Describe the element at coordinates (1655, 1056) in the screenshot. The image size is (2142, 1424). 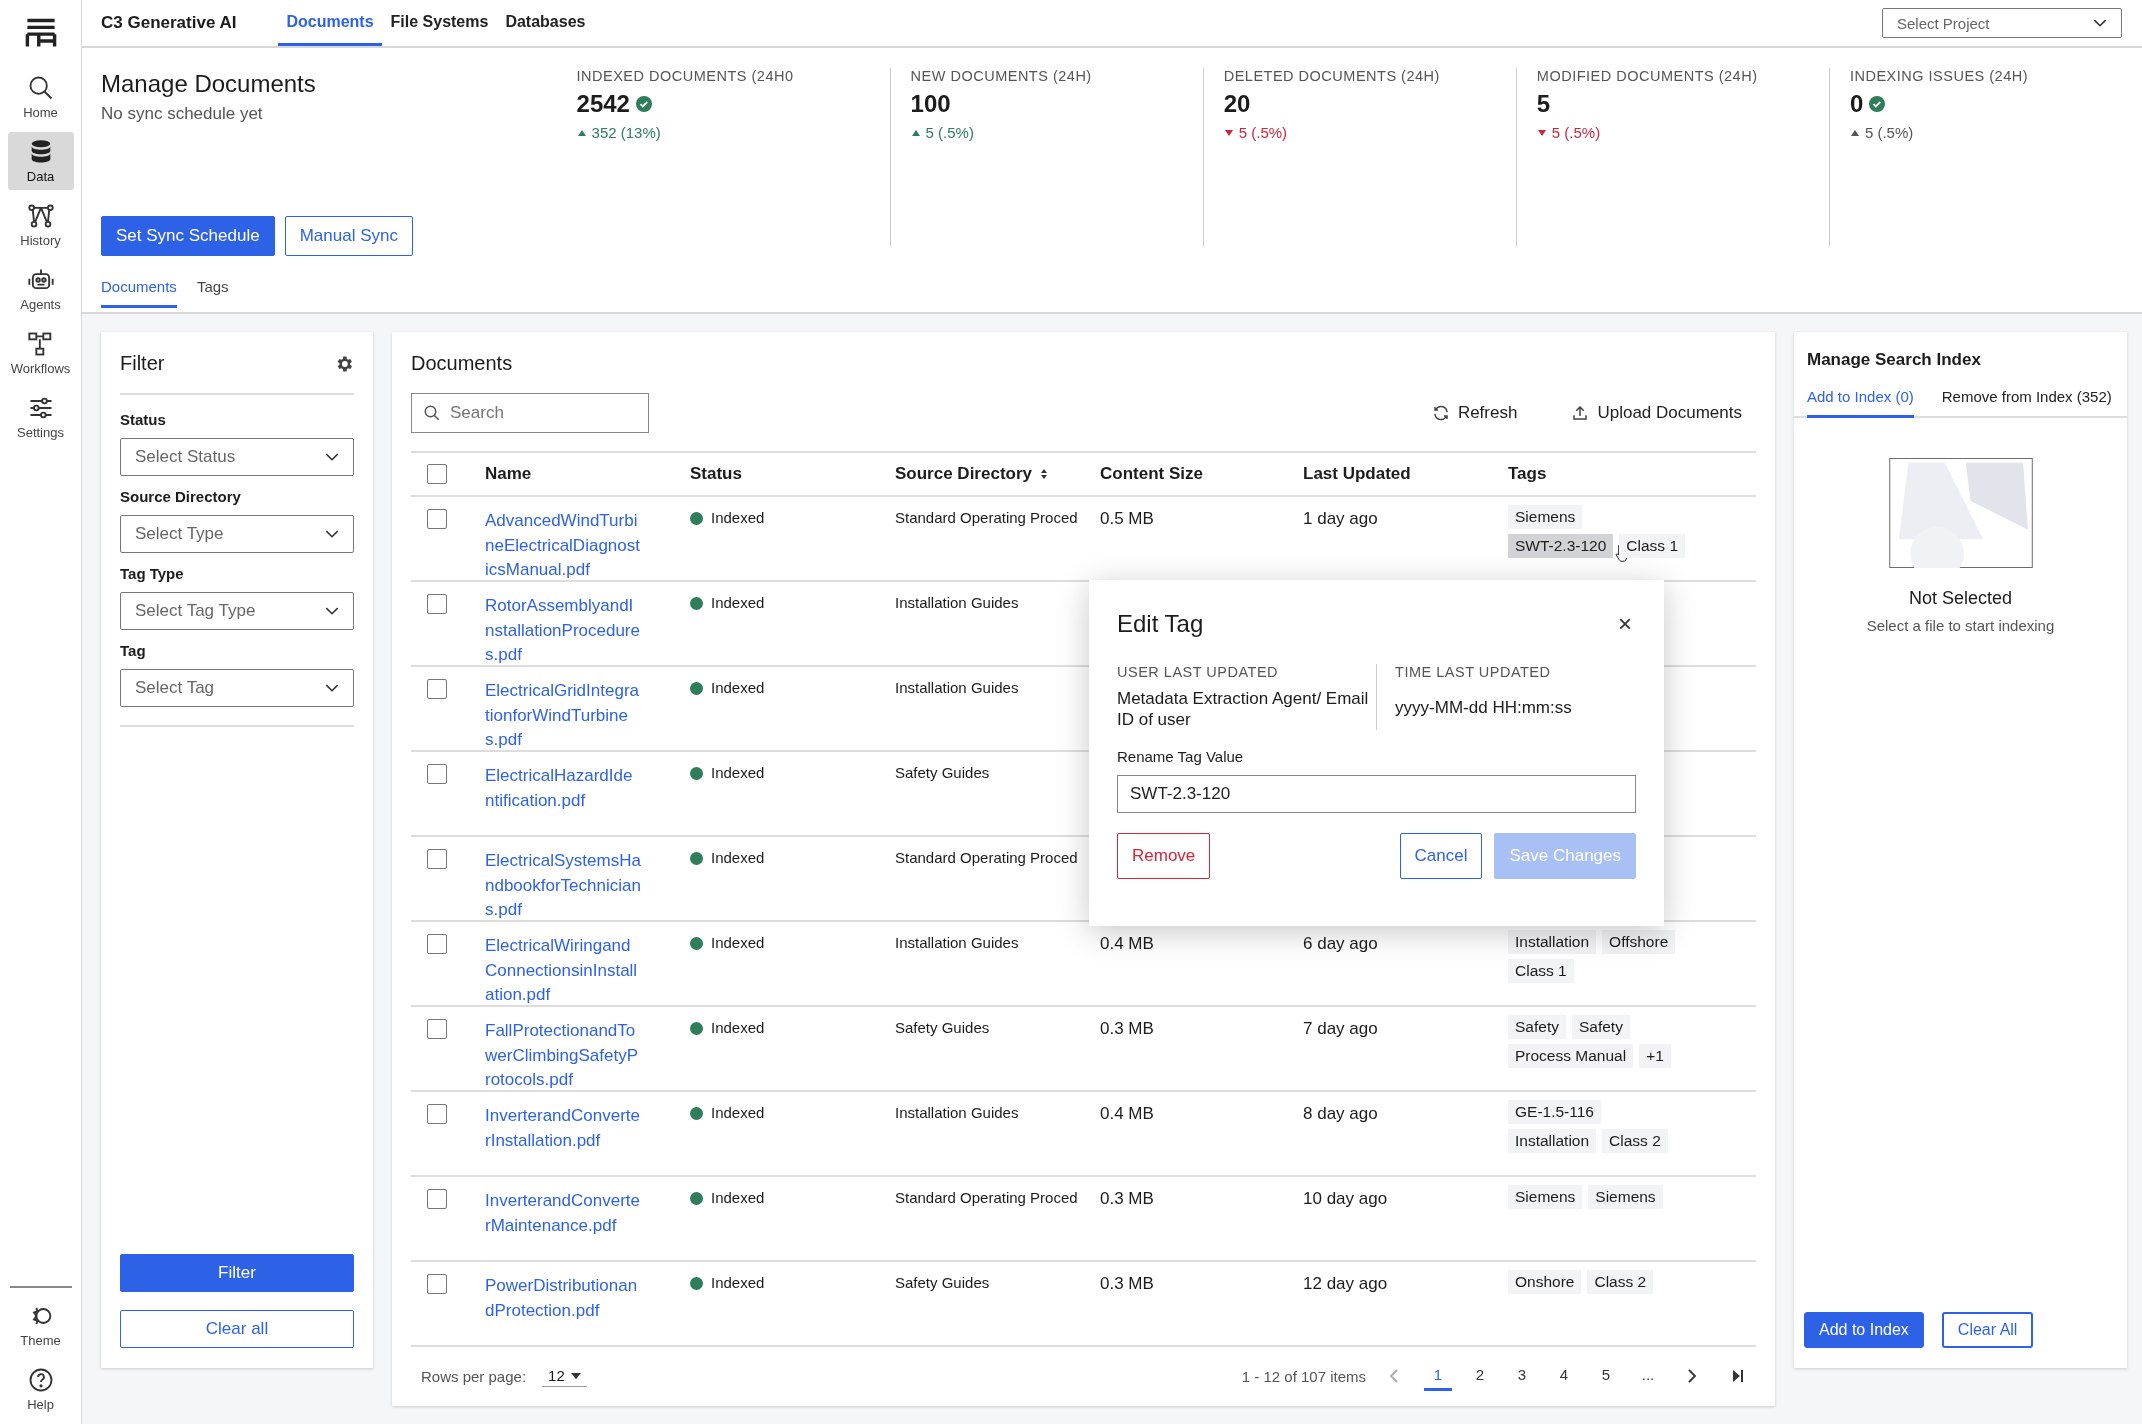
I see `tag-chip: +1` at that location.